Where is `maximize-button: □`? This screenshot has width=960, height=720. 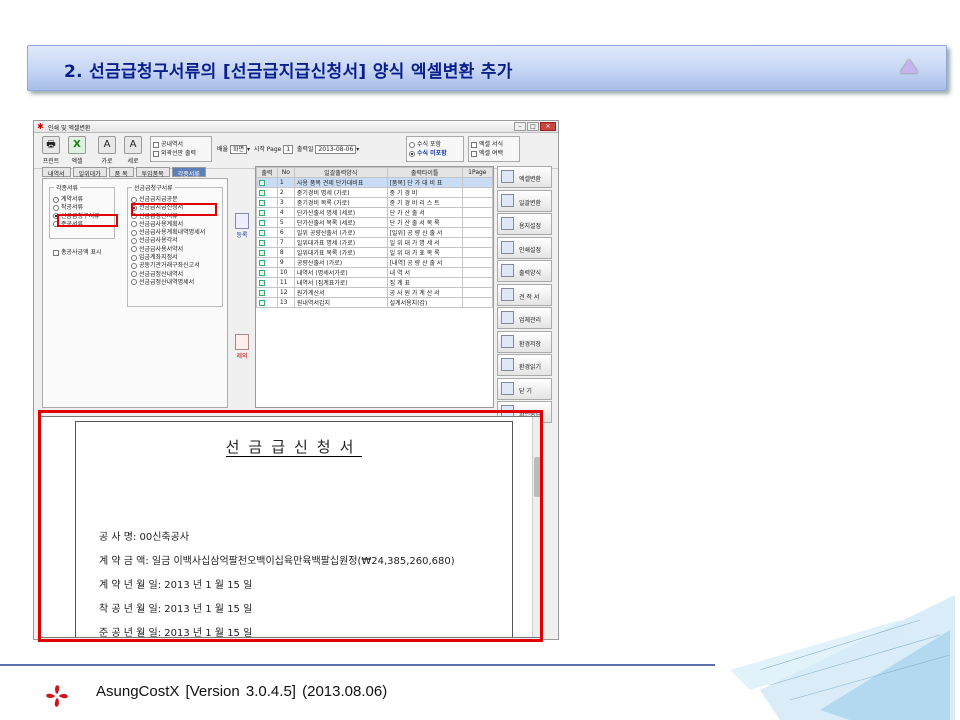
maximize-button: □ is located at coordinates (533, 126).